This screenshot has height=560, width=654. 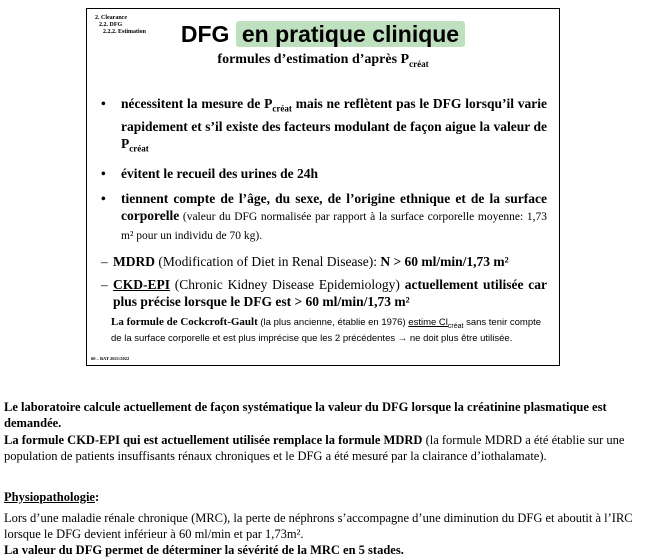 What do you see at coordinates (141, 285) in the screenshot?
I see `ckd-name: CKD-EPI` at bounding box center [141, 285].